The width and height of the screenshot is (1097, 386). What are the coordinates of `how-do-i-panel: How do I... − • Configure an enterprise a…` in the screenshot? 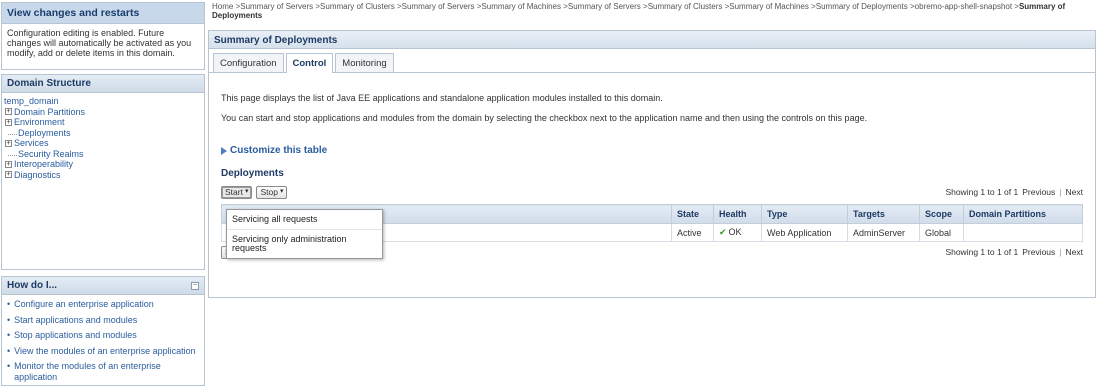 It's located at (103, 331).